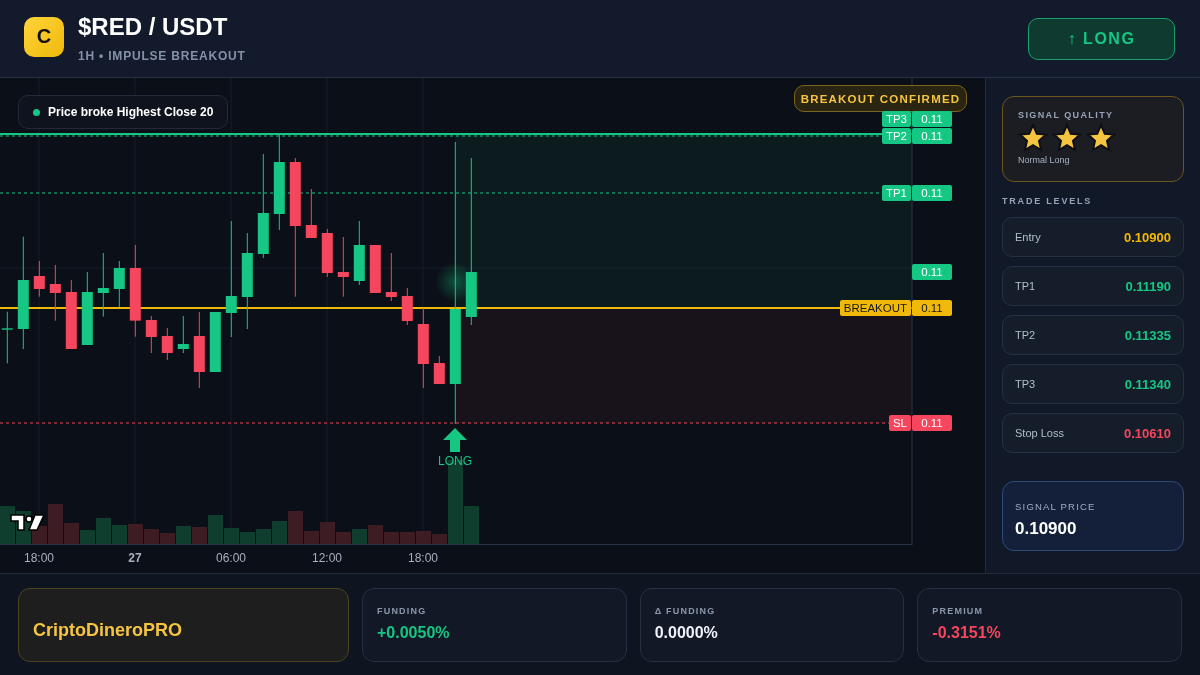 This screenshot has height=675, width=1200. What do you see at coordinates (896, 119) in the screenshot?
I see `price-tag-label: TP3` at bounding box center [896, 119].